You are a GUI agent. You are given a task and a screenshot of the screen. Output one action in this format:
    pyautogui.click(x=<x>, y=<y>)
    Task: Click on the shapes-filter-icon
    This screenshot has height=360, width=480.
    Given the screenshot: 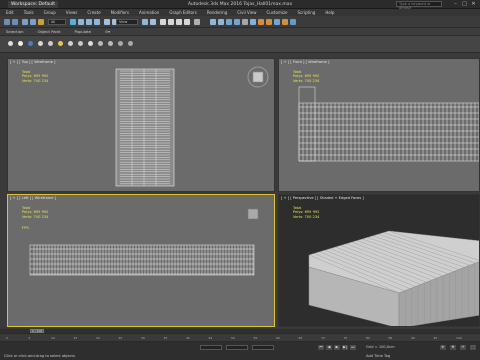 What is the action you would take?
    pyautogui.click(x=50, y=43)
    